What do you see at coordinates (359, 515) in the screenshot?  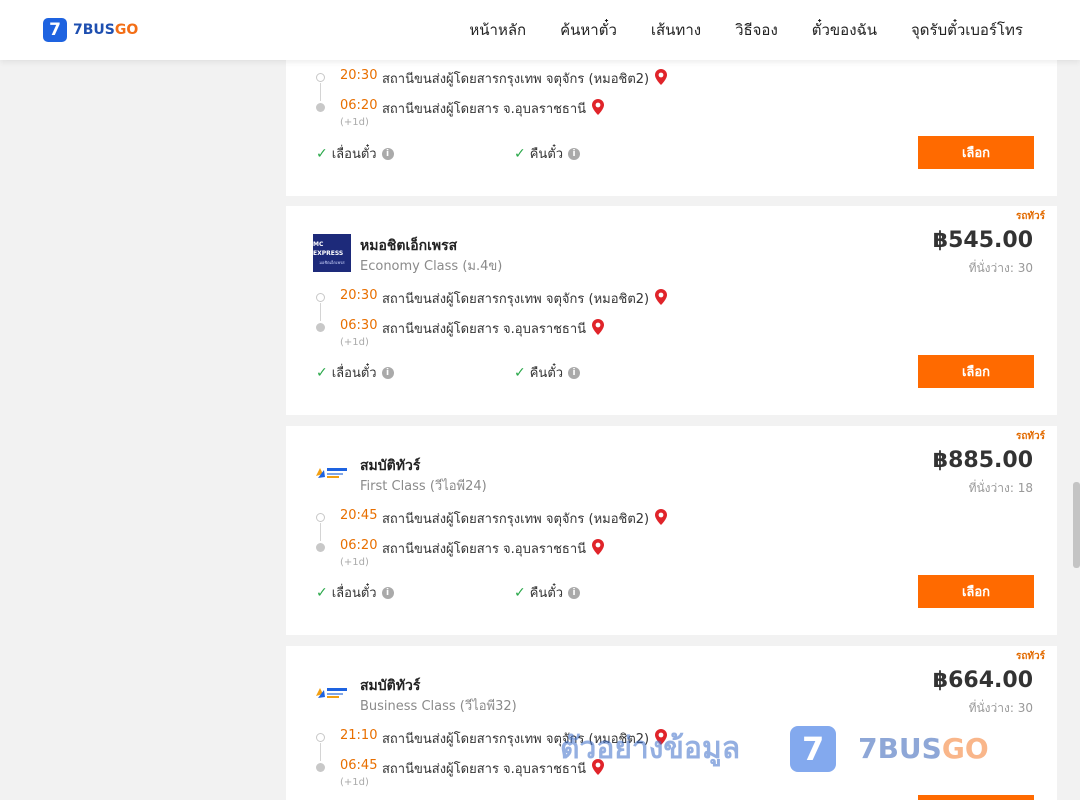 I see `departure-time: 20:45` at bounding box center [359, 515].